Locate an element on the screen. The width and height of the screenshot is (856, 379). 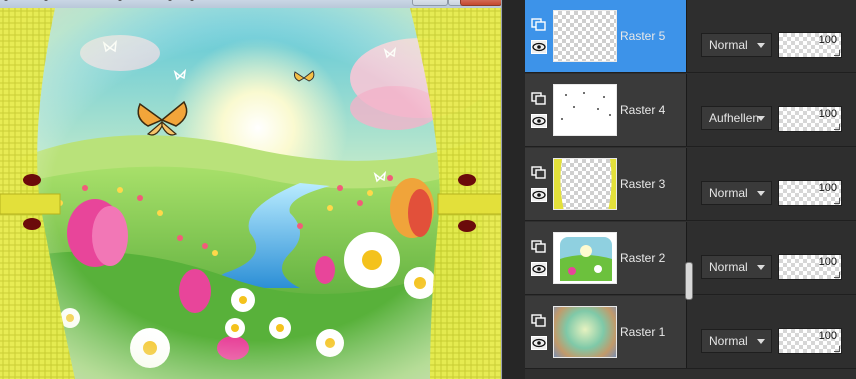
layer-row-raster-1: Raster 1 Normal 100 is located at coordinates (690, 332).